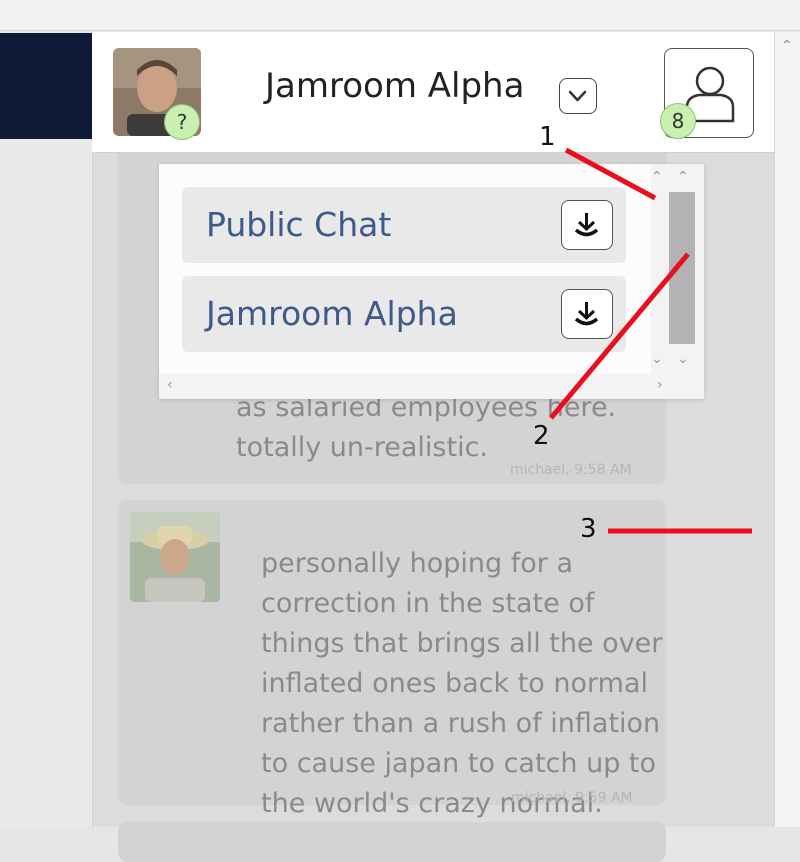 Image resolution: width=800 pixels, height=862 pixels. I want to click on message-line: inflated ones back to normal, so click(455, 683).